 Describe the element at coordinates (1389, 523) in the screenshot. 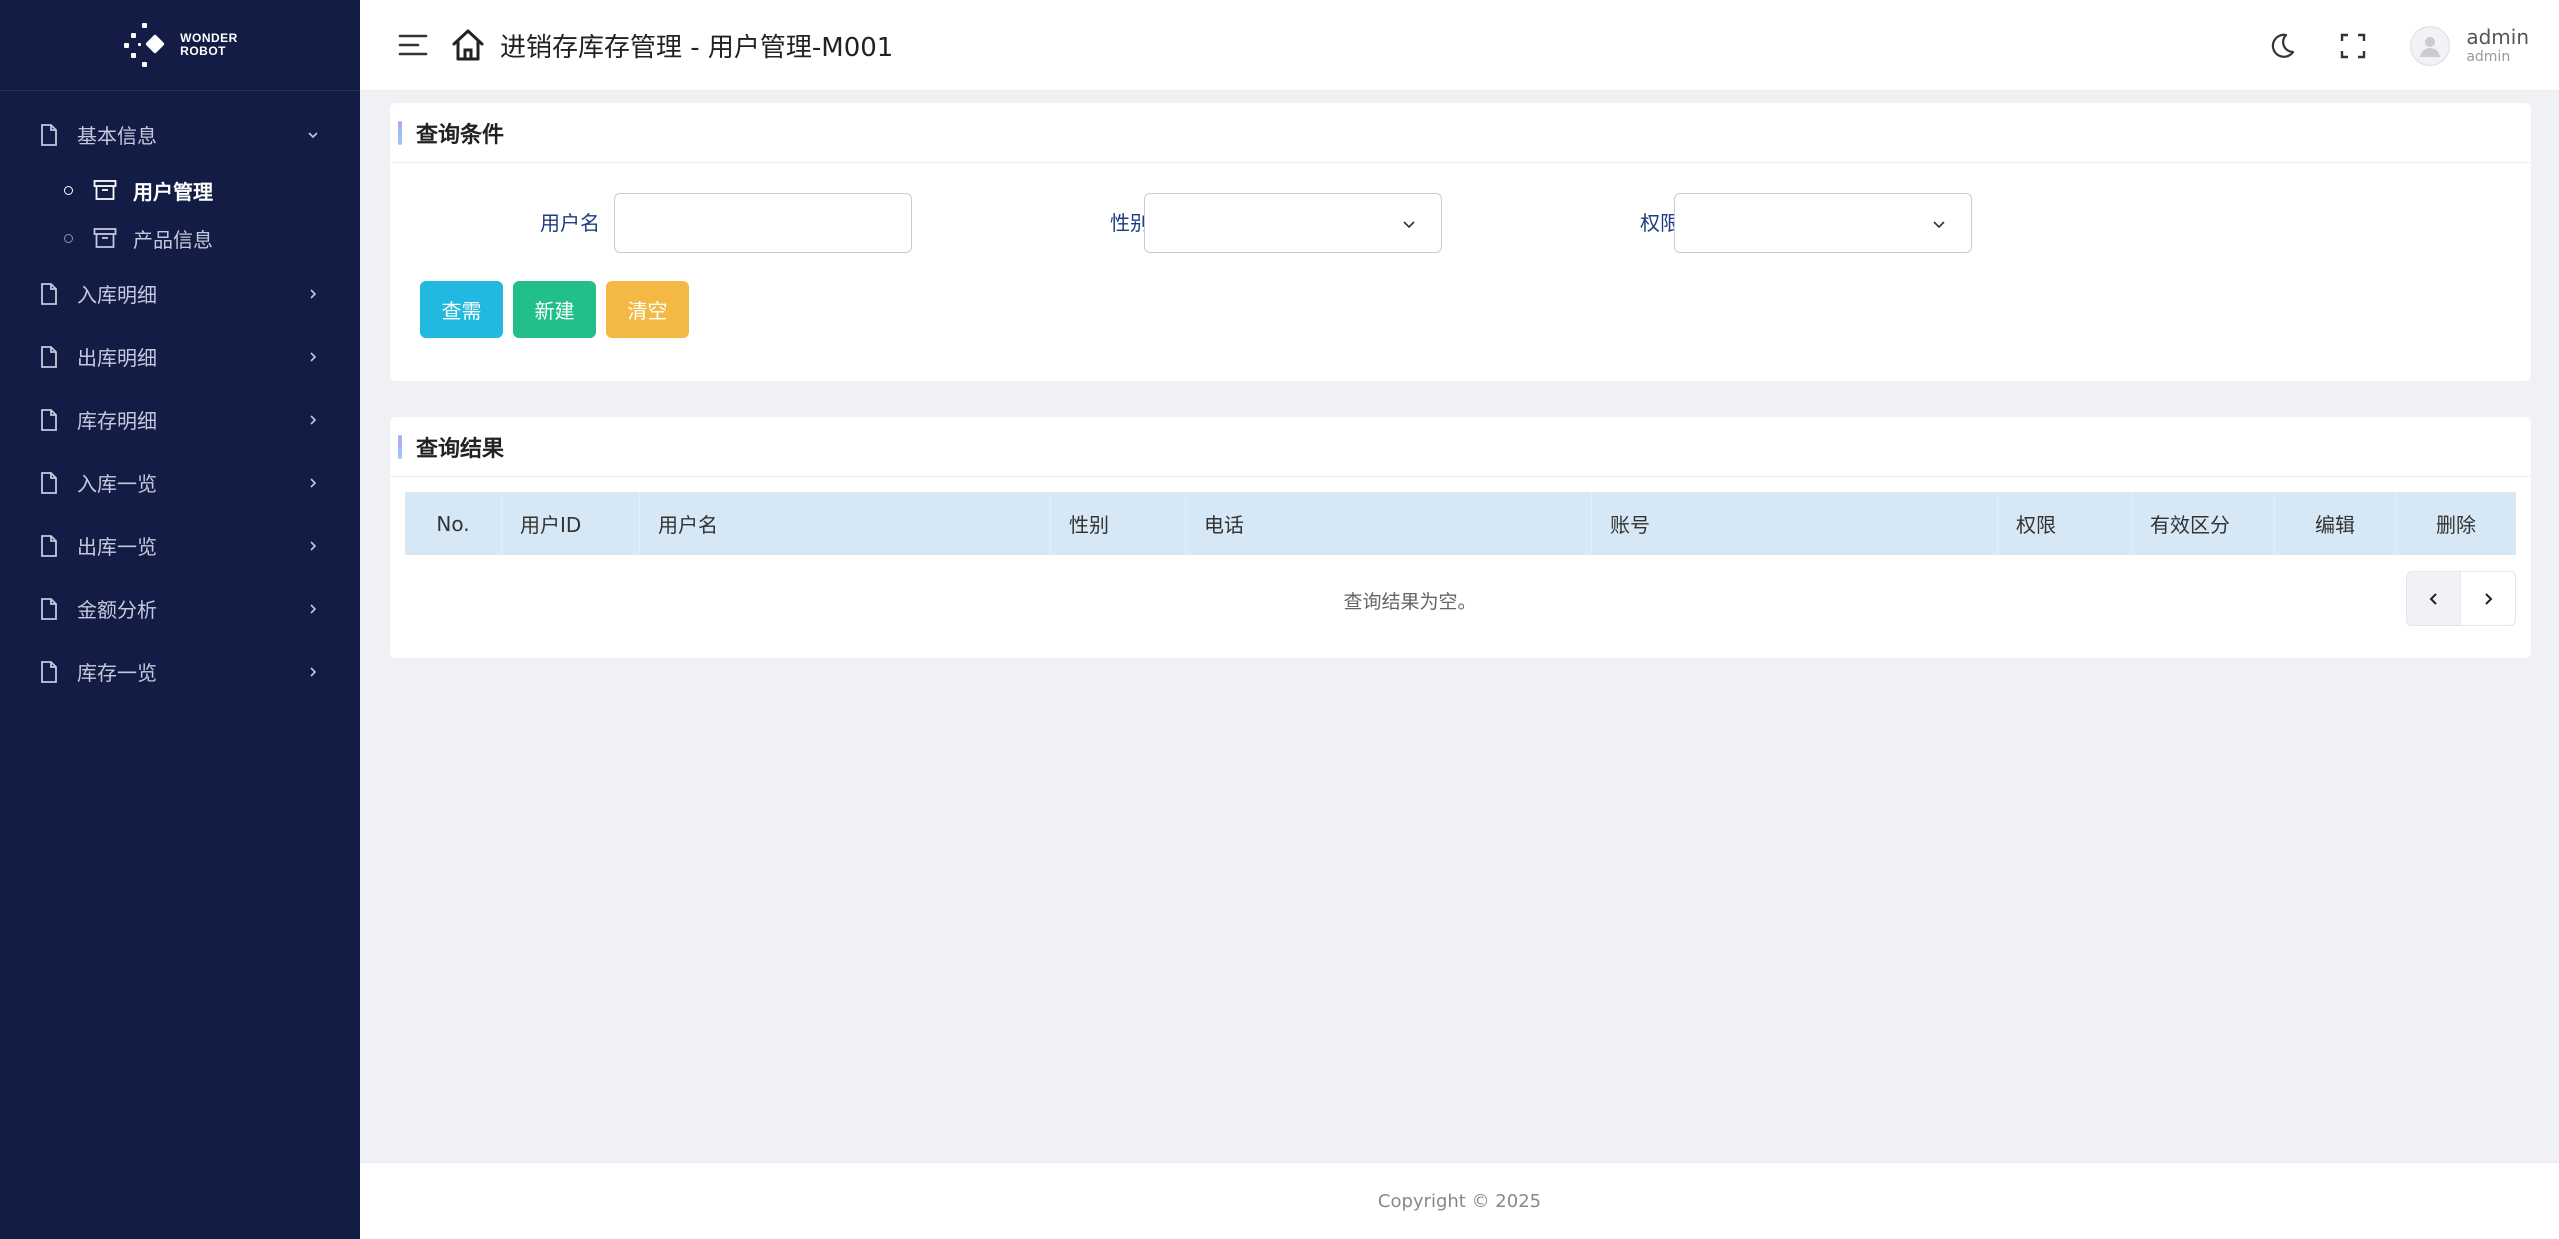

I see `column-header-phone: 电话` at that location.